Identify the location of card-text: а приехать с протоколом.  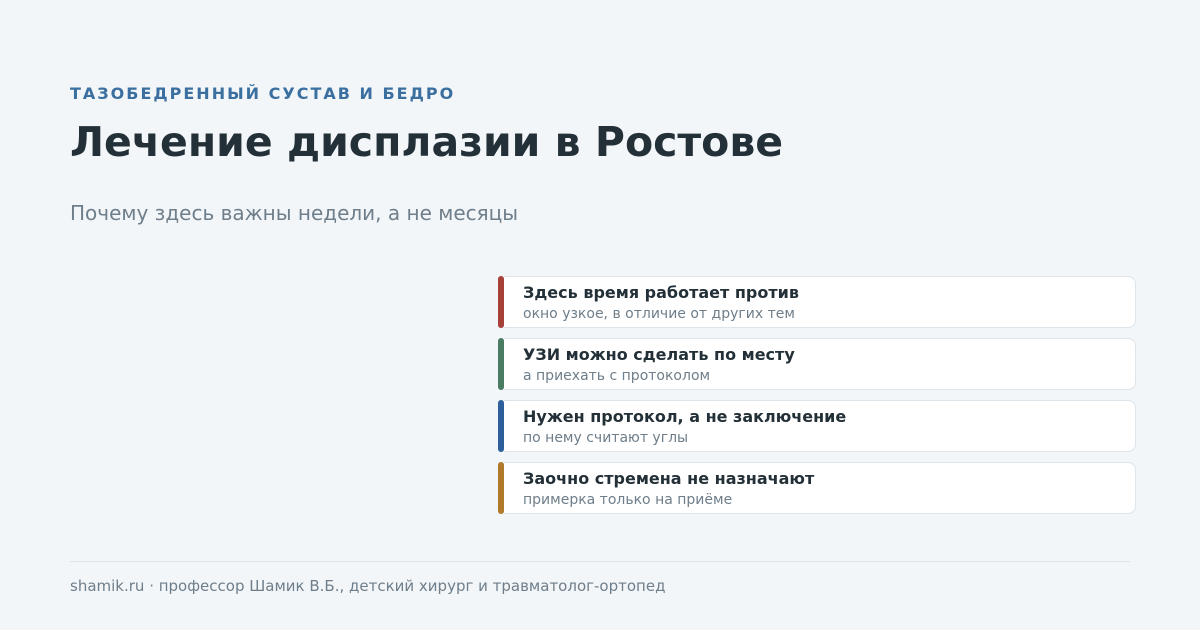
(617, 376).